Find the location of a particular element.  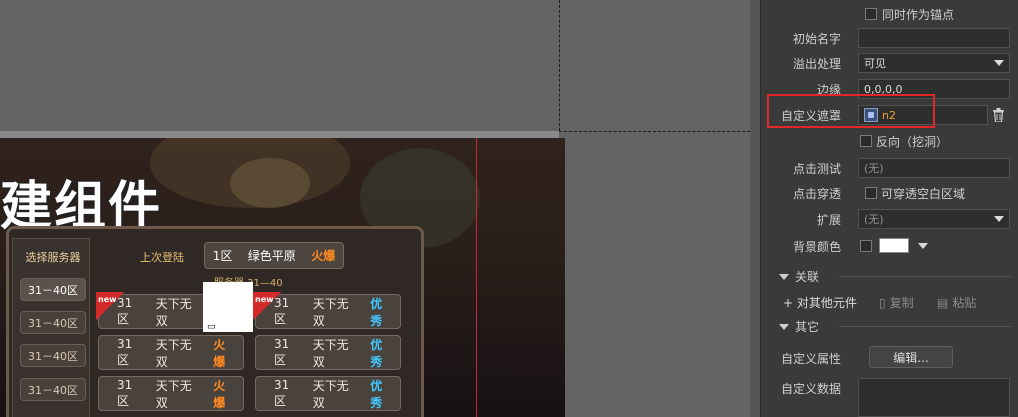

last-login-label: 上次登陆 is located at coordinates (162, 257).